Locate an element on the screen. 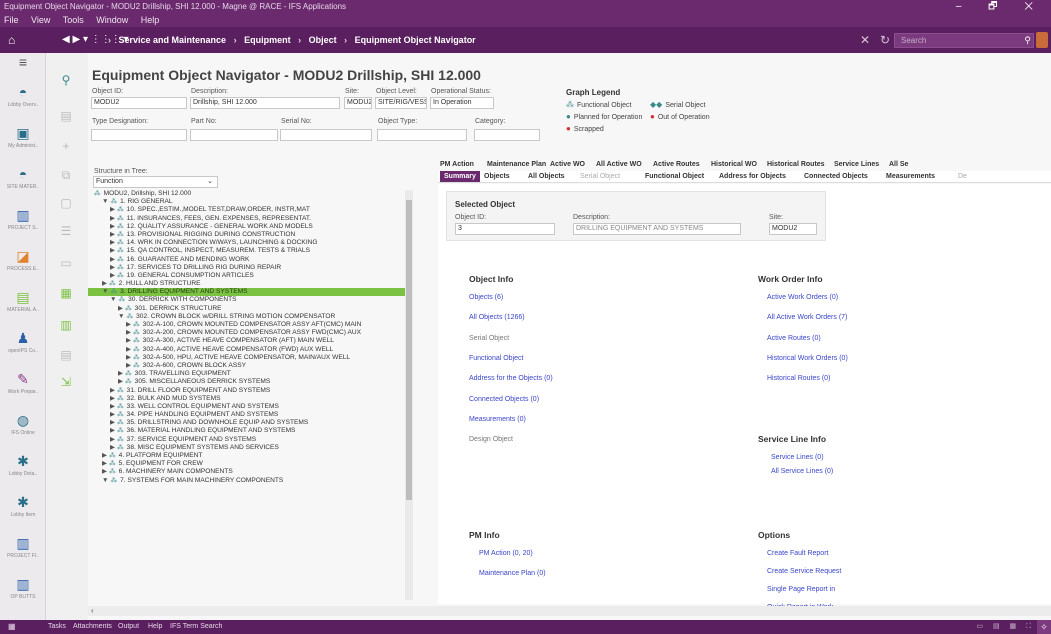 The image size is (1051, 634). tab-active-wo: Active WO is located at coordinates (567, 164).